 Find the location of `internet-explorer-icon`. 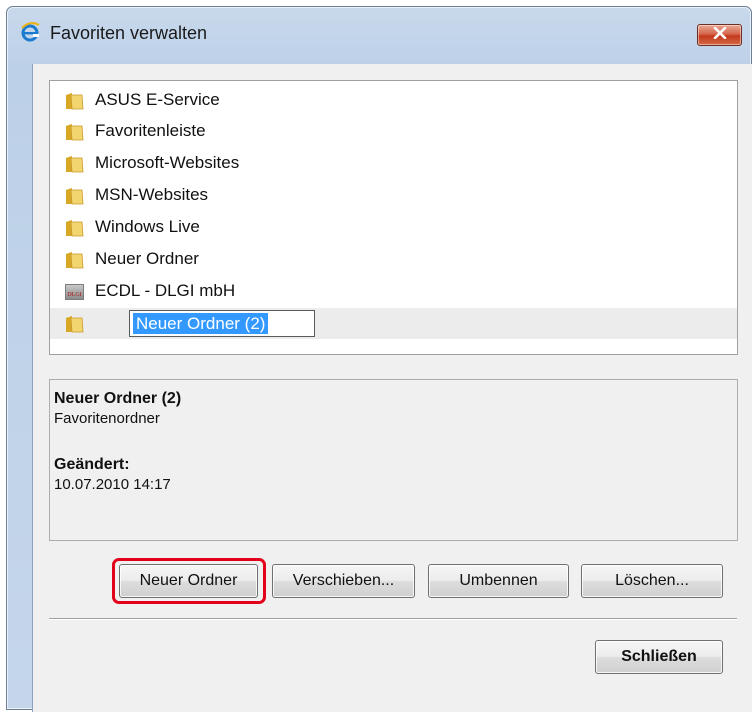

internet-explorer-icon is located at coordinates (30, 32).